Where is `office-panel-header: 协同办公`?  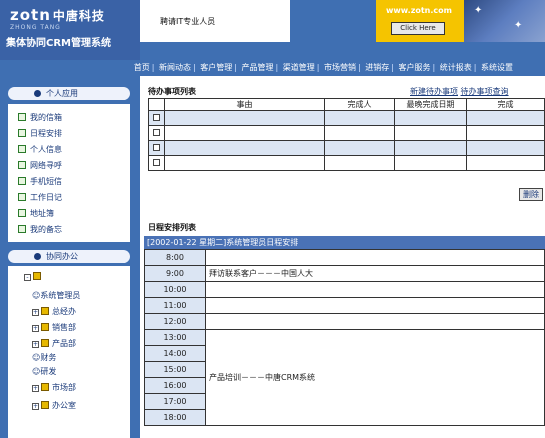
office-panel-header: 协同办公 is located at coordinates (69, 256).